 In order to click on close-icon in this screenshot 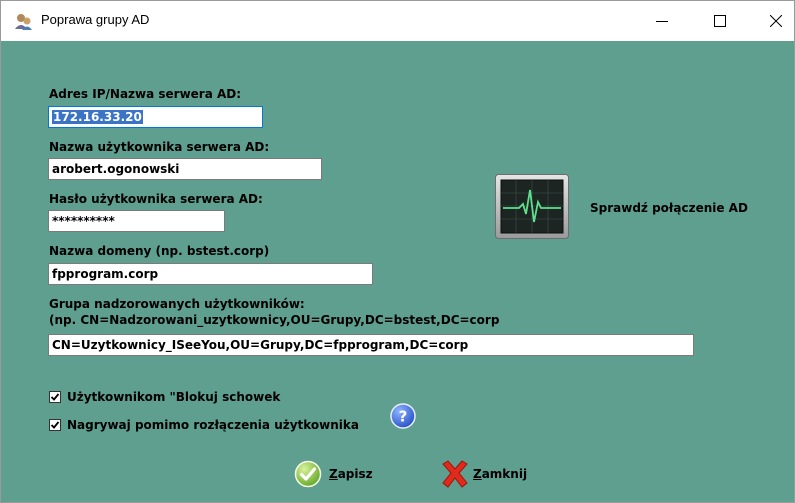, I will do `click(776, 21)`.